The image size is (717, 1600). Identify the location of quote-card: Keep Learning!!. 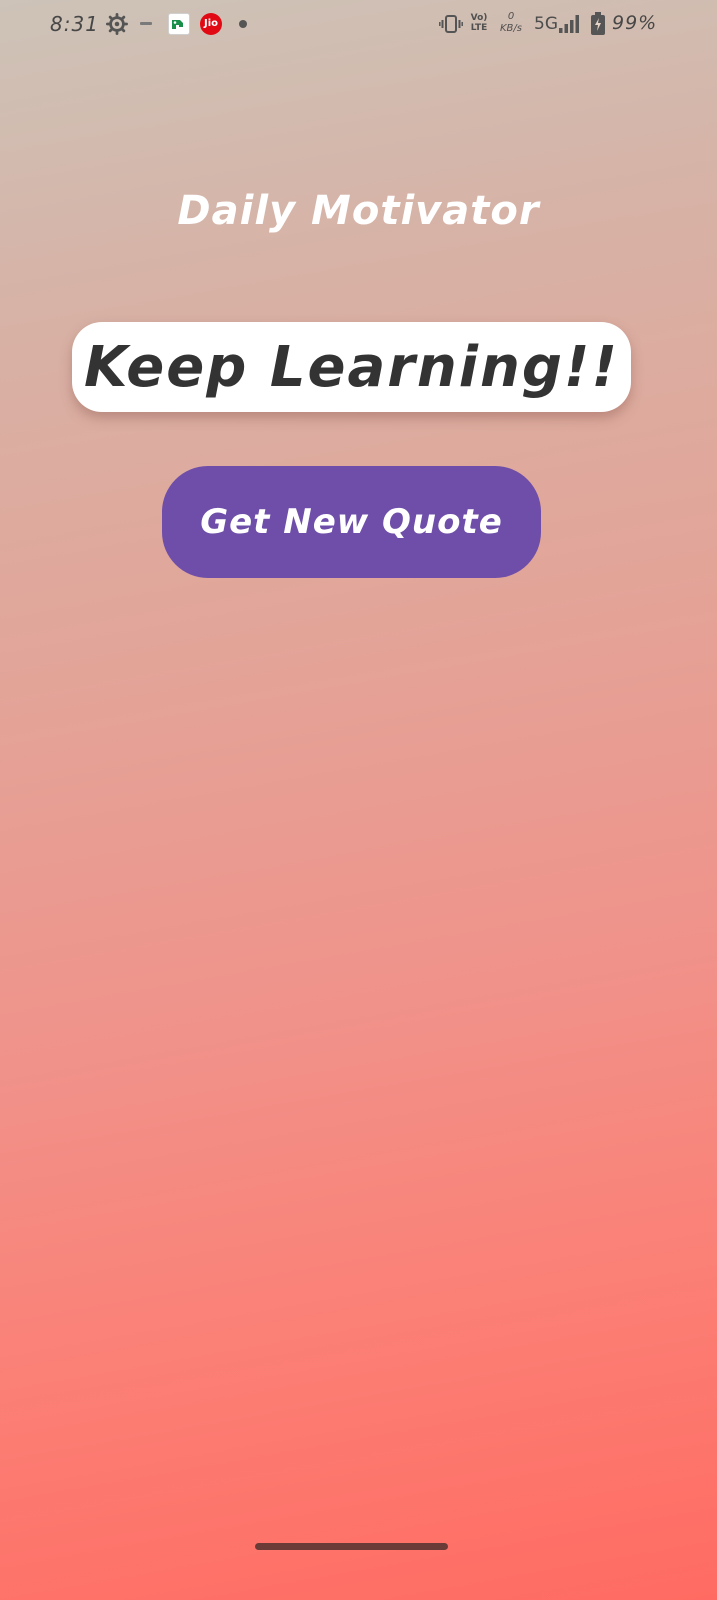
(351, 367).